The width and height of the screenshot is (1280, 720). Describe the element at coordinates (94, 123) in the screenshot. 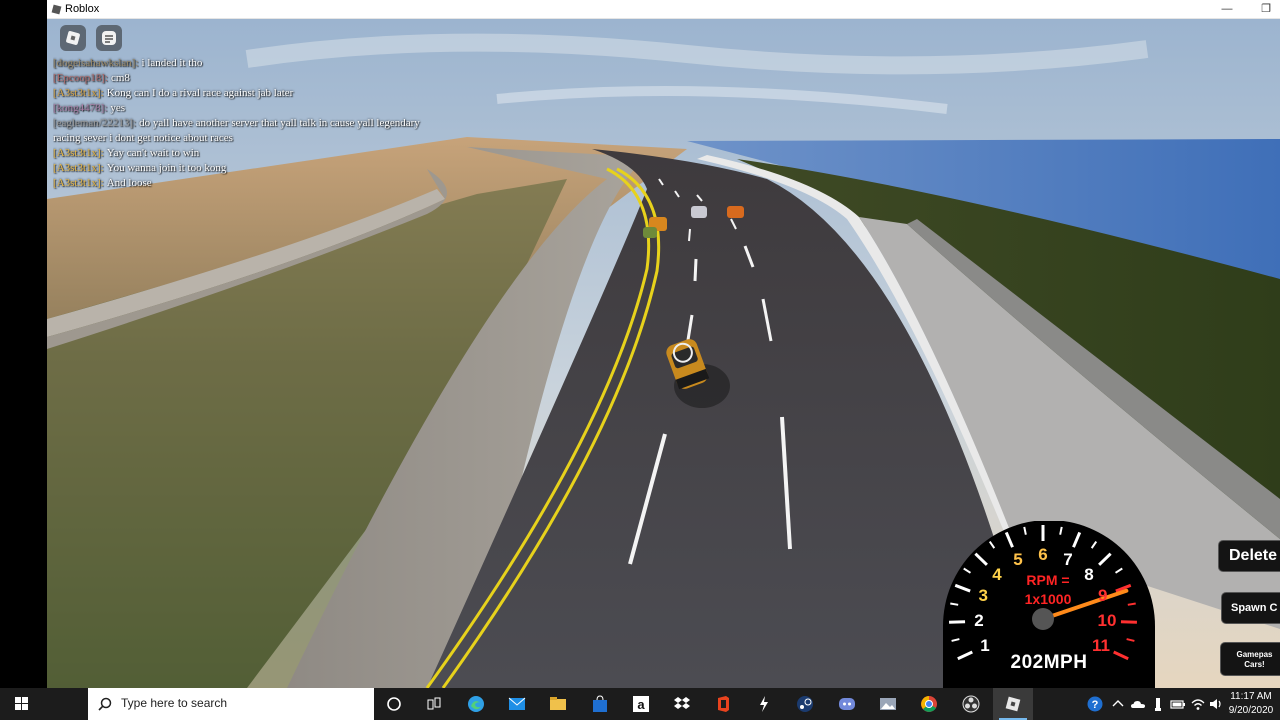

I see `chat-username: [eagleman/22213]:` at that location.